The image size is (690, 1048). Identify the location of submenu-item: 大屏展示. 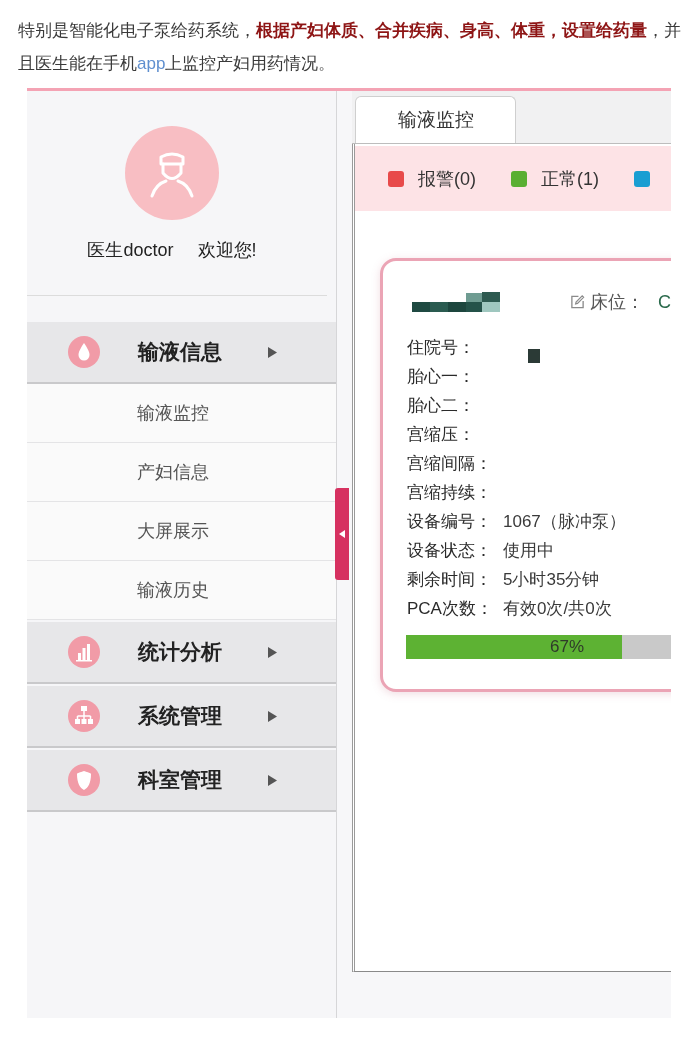
(181, 531).